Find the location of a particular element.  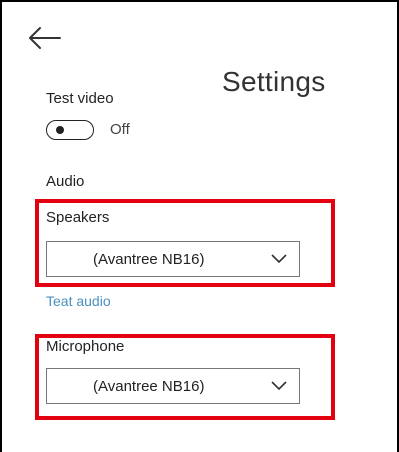

speakers-dropdown: (Avantree NB16) is located at coordinates (173, 259).